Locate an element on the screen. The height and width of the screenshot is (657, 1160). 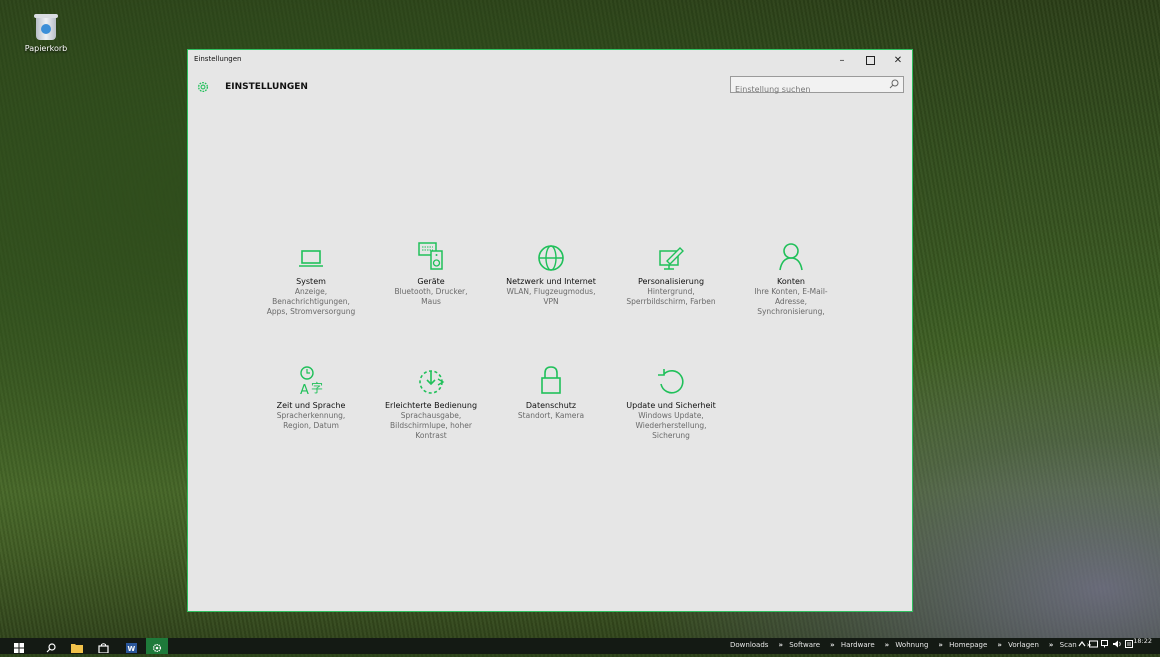
category-name: Datenschutz is located at coordinates (551, 405).